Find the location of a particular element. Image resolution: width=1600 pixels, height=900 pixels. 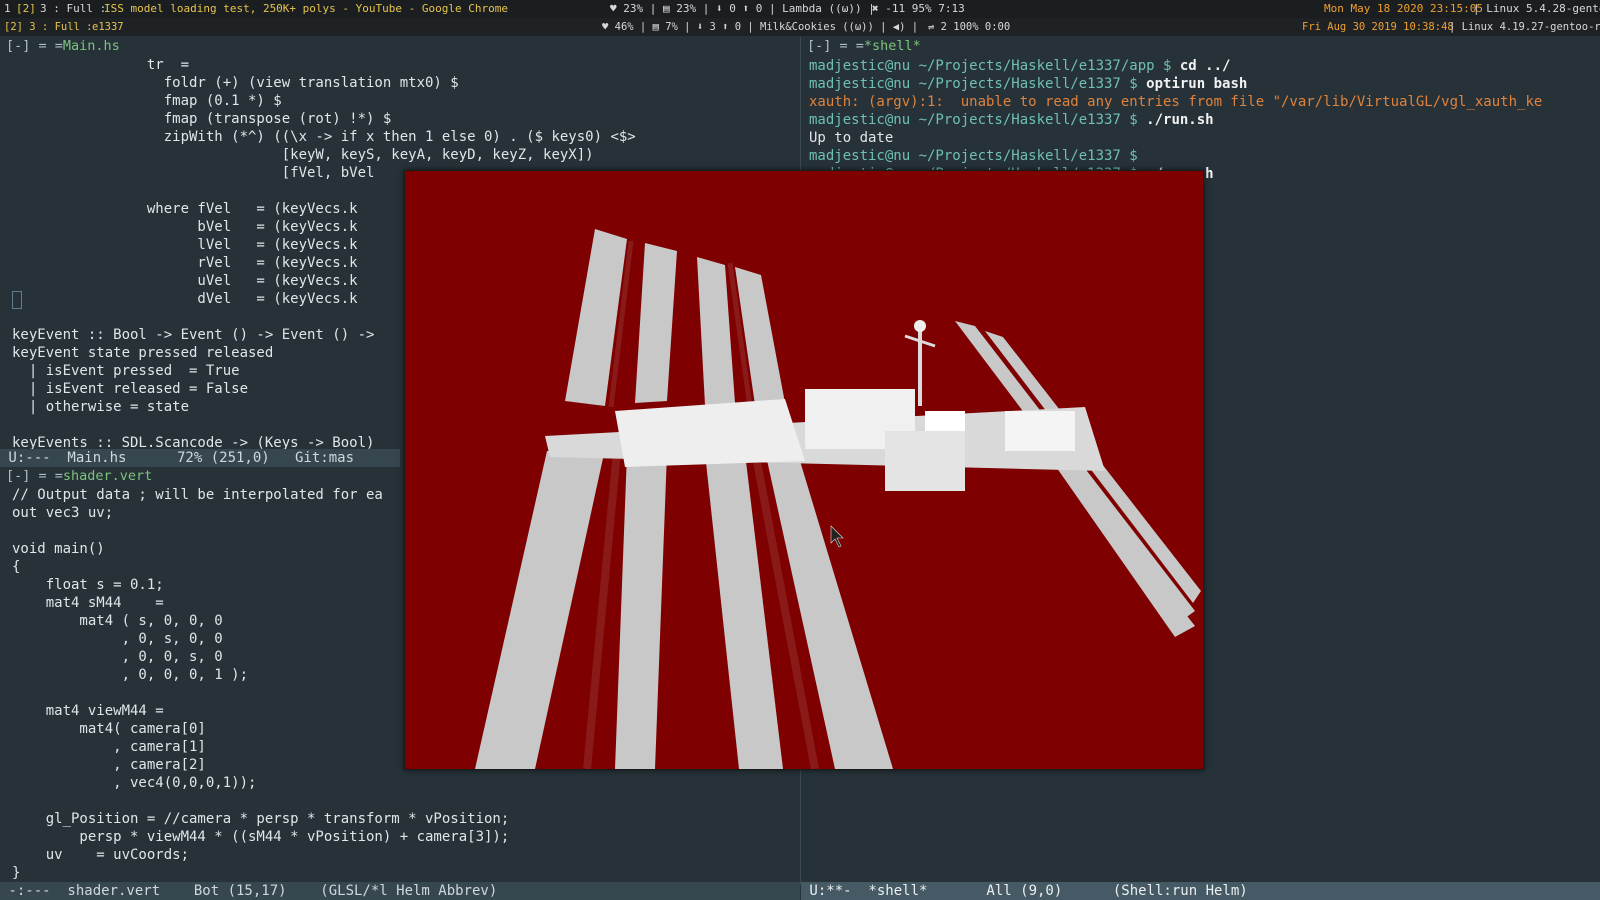

shell-text: cd ../ is located at coordinates (1205, 66).